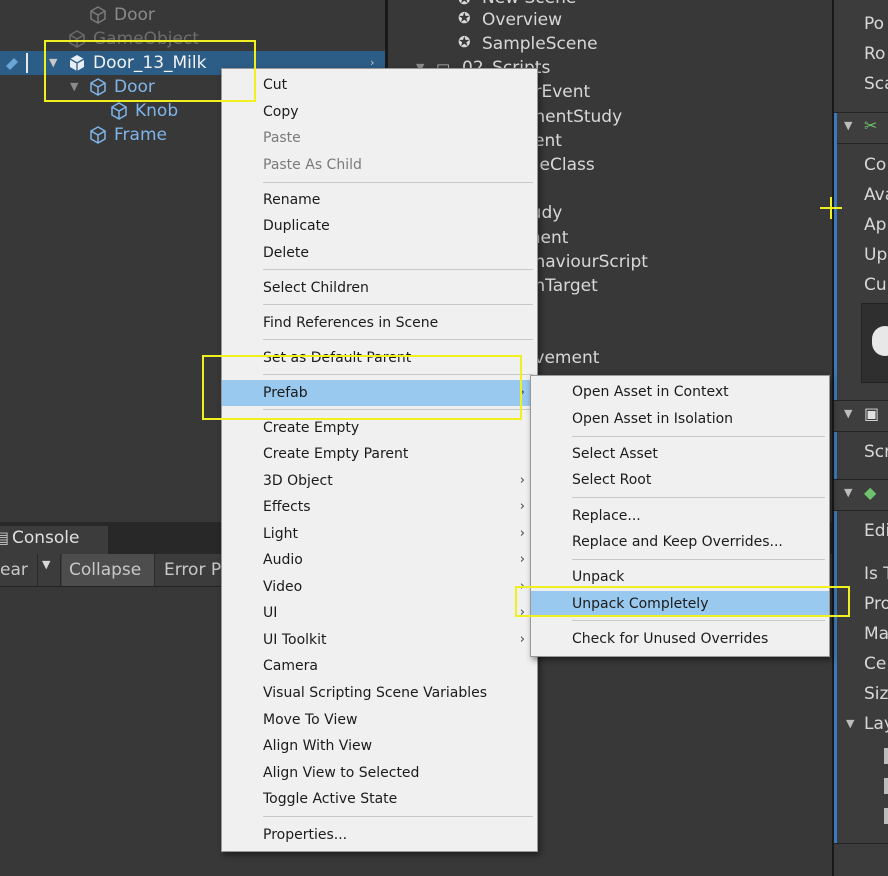  What do you see at coordinates (379, 85) in the screenshot?
I see `menu-item-cut: Cut` at bounding box center [379, 85].